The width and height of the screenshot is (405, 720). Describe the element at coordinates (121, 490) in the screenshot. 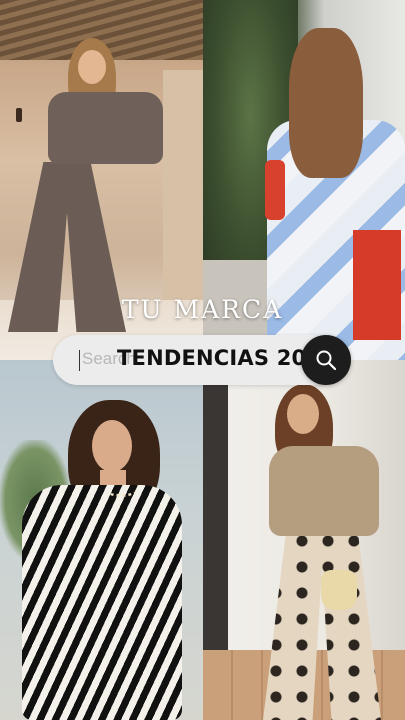

I see `pearl-necklace` at that location.